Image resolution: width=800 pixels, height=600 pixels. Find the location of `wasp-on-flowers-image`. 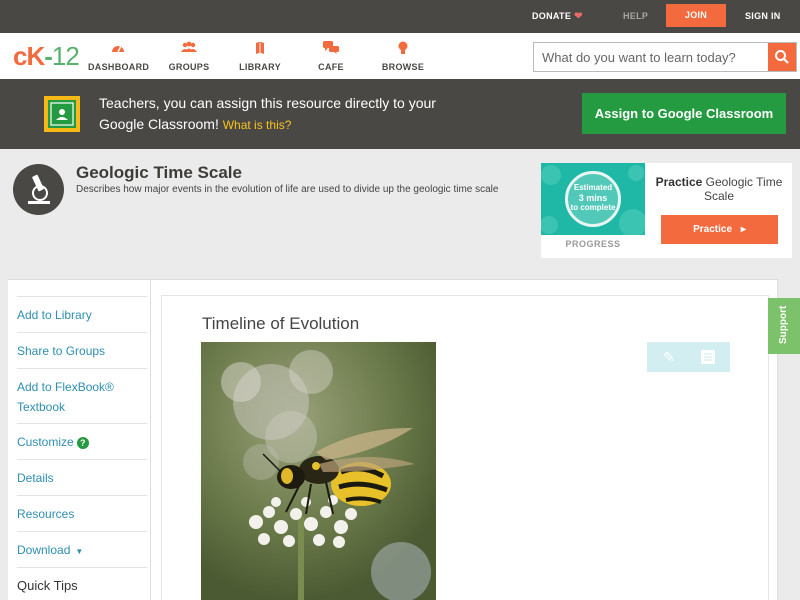

wasp-on-flowers-image is located at coordinates (318, 471).